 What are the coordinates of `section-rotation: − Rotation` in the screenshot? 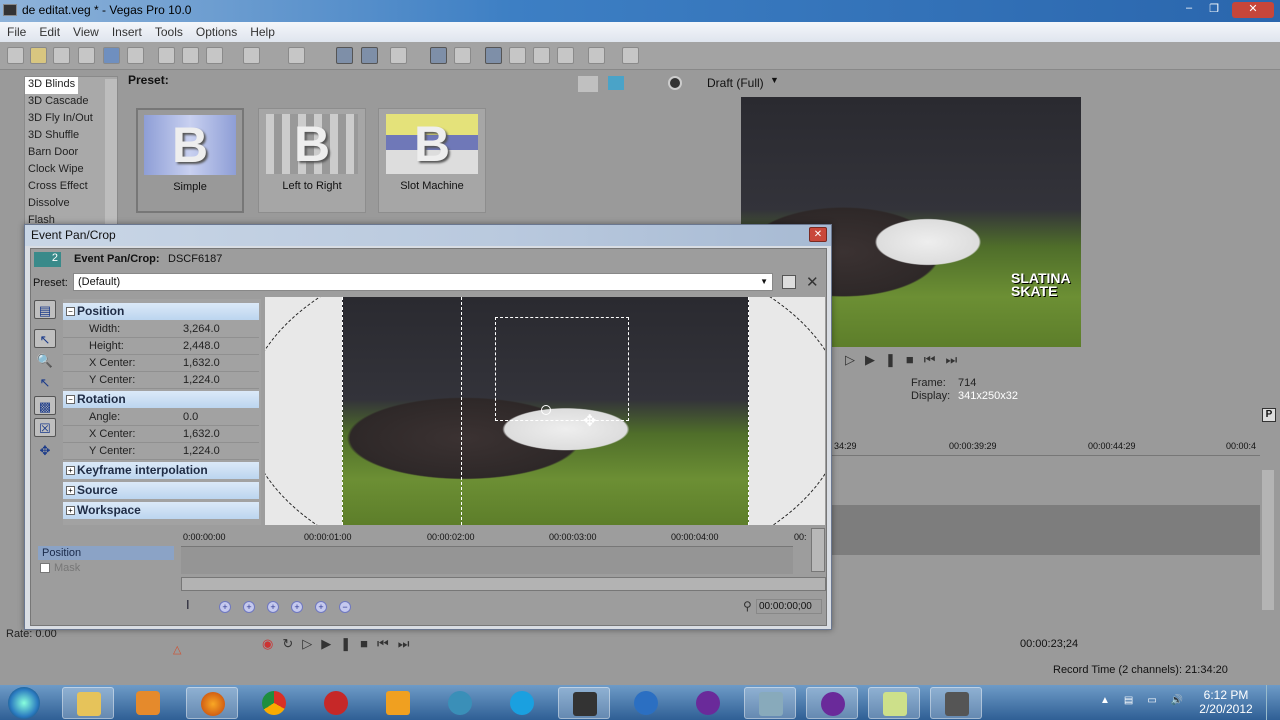 It's located at (161, 399).